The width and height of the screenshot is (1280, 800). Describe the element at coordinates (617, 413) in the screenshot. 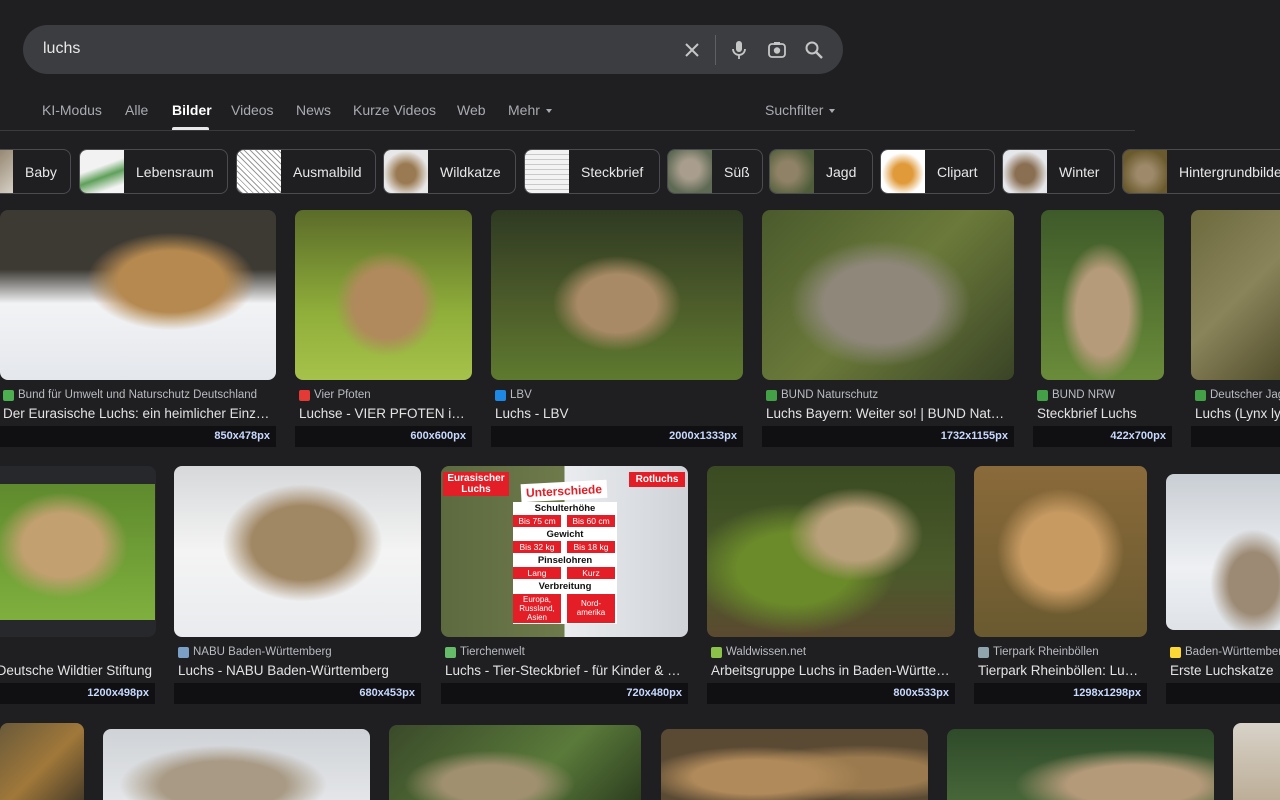

I see `result-title: Luchs - LBV` at that location.